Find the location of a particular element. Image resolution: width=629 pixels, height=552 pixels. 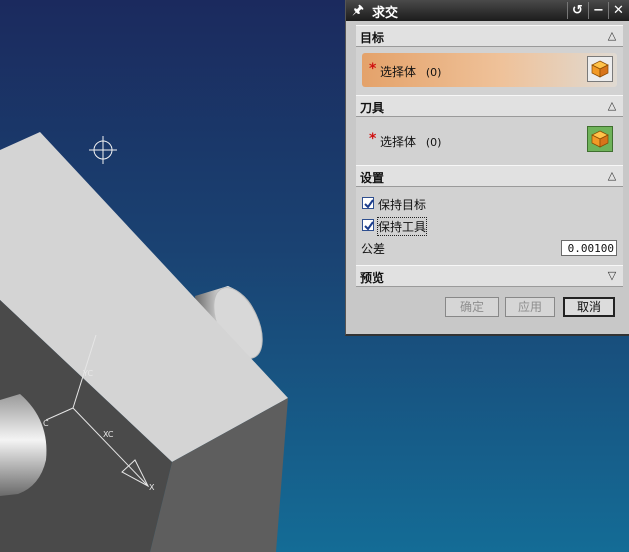

crosshair-icon is located at coordinates (103, 150).